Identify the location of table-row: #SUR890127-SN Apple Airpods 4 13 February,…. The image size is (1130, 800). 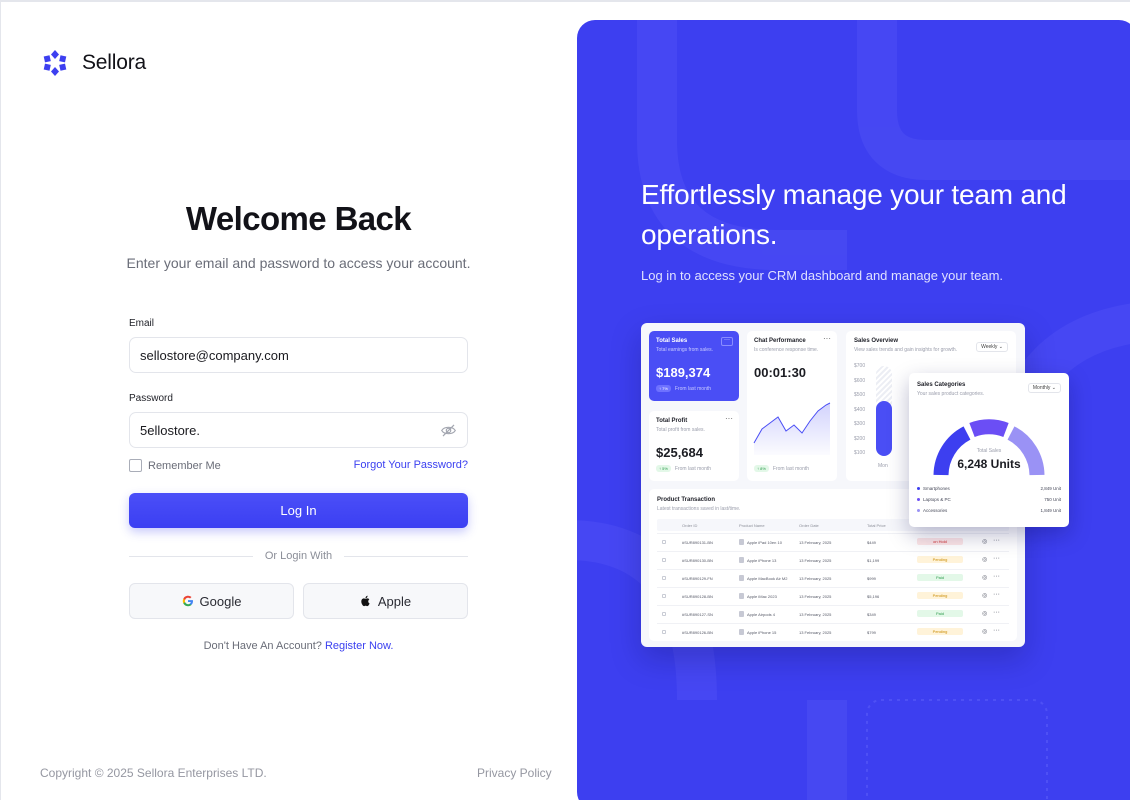
(833, 613).